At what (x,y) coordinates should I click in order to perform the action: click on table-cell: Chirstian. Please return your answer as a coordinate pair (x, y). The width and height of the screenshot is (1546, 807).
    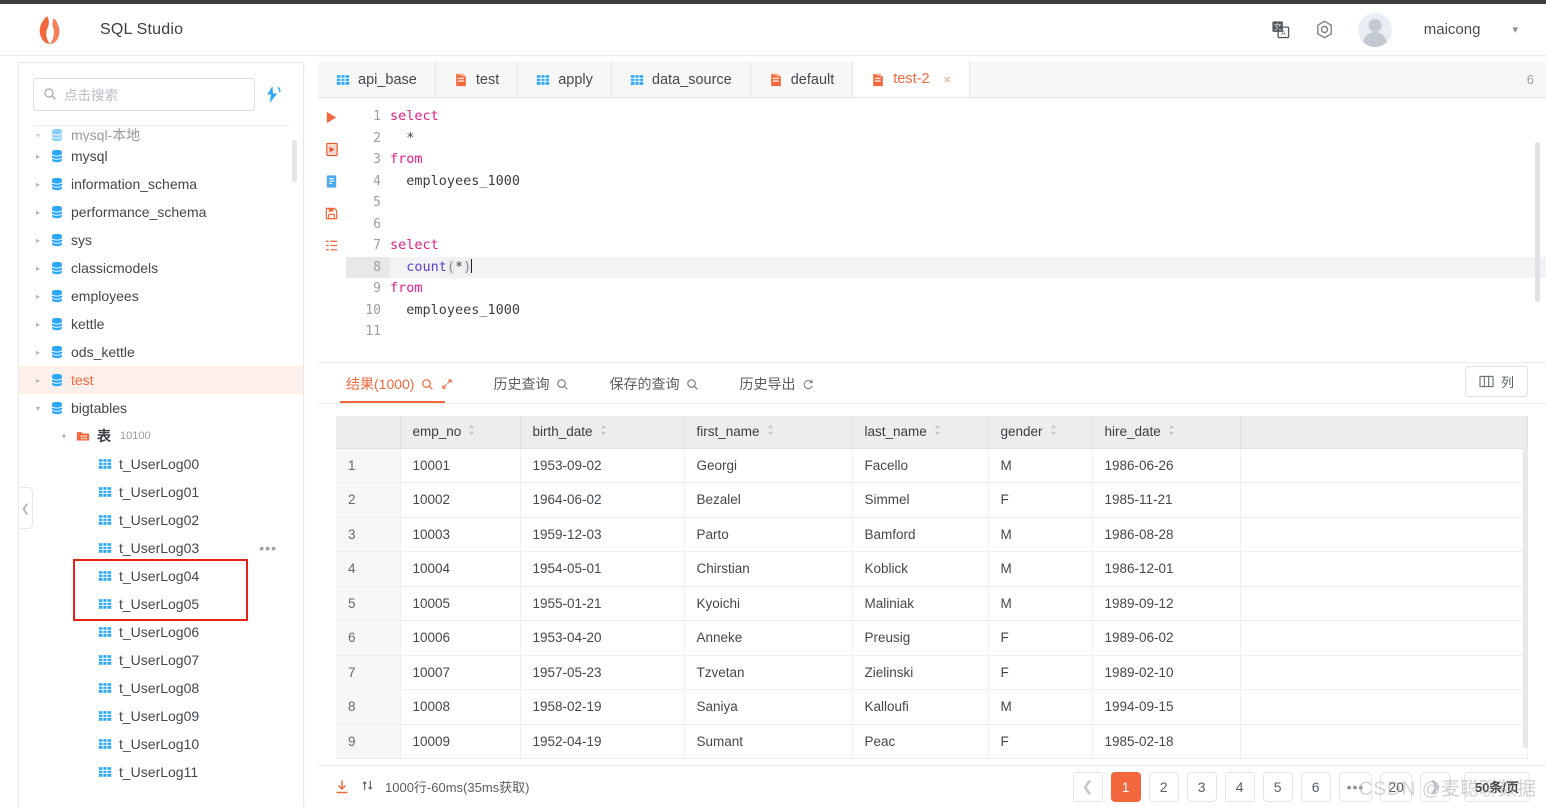
    Looking at the image, I should click on (768, 569).